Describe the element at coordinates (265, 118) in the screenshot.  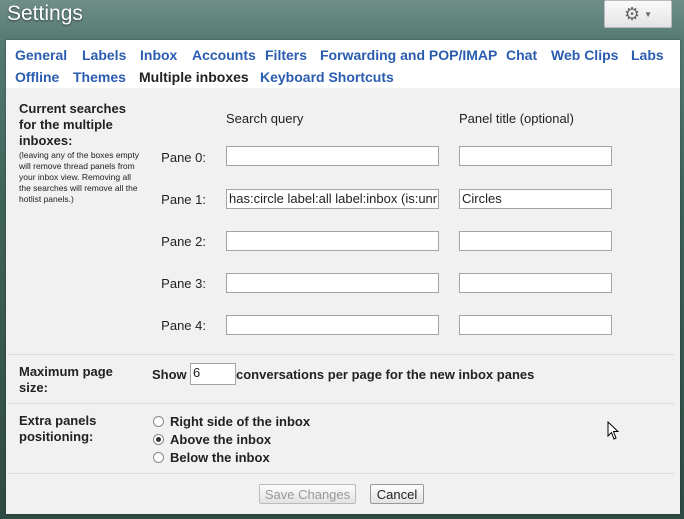
I see `search-query-header: Search query` at that location.